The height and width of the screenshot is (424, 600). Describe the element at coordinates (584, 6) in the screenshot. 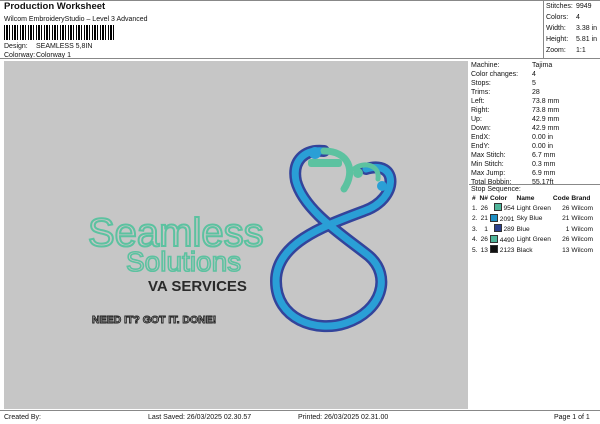

I see `stitches-value: 9949` at that location.